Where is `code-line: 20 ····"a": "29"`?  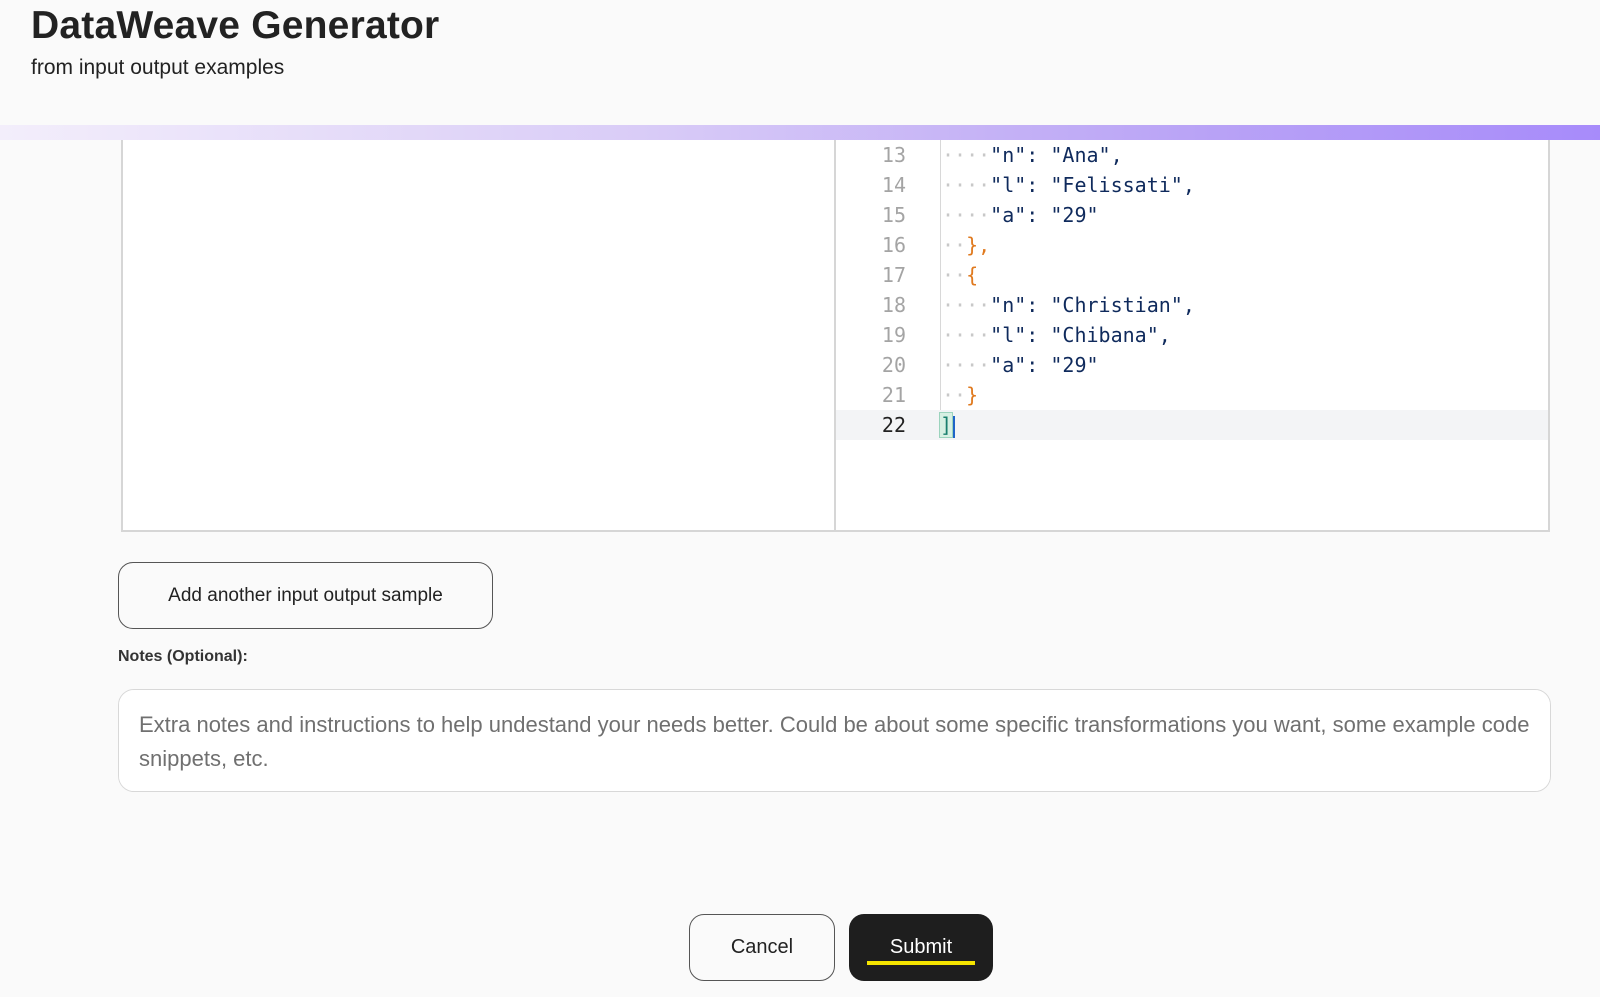
code-line: 20 ····"a": "29" is located at coordinates (1192, 365).